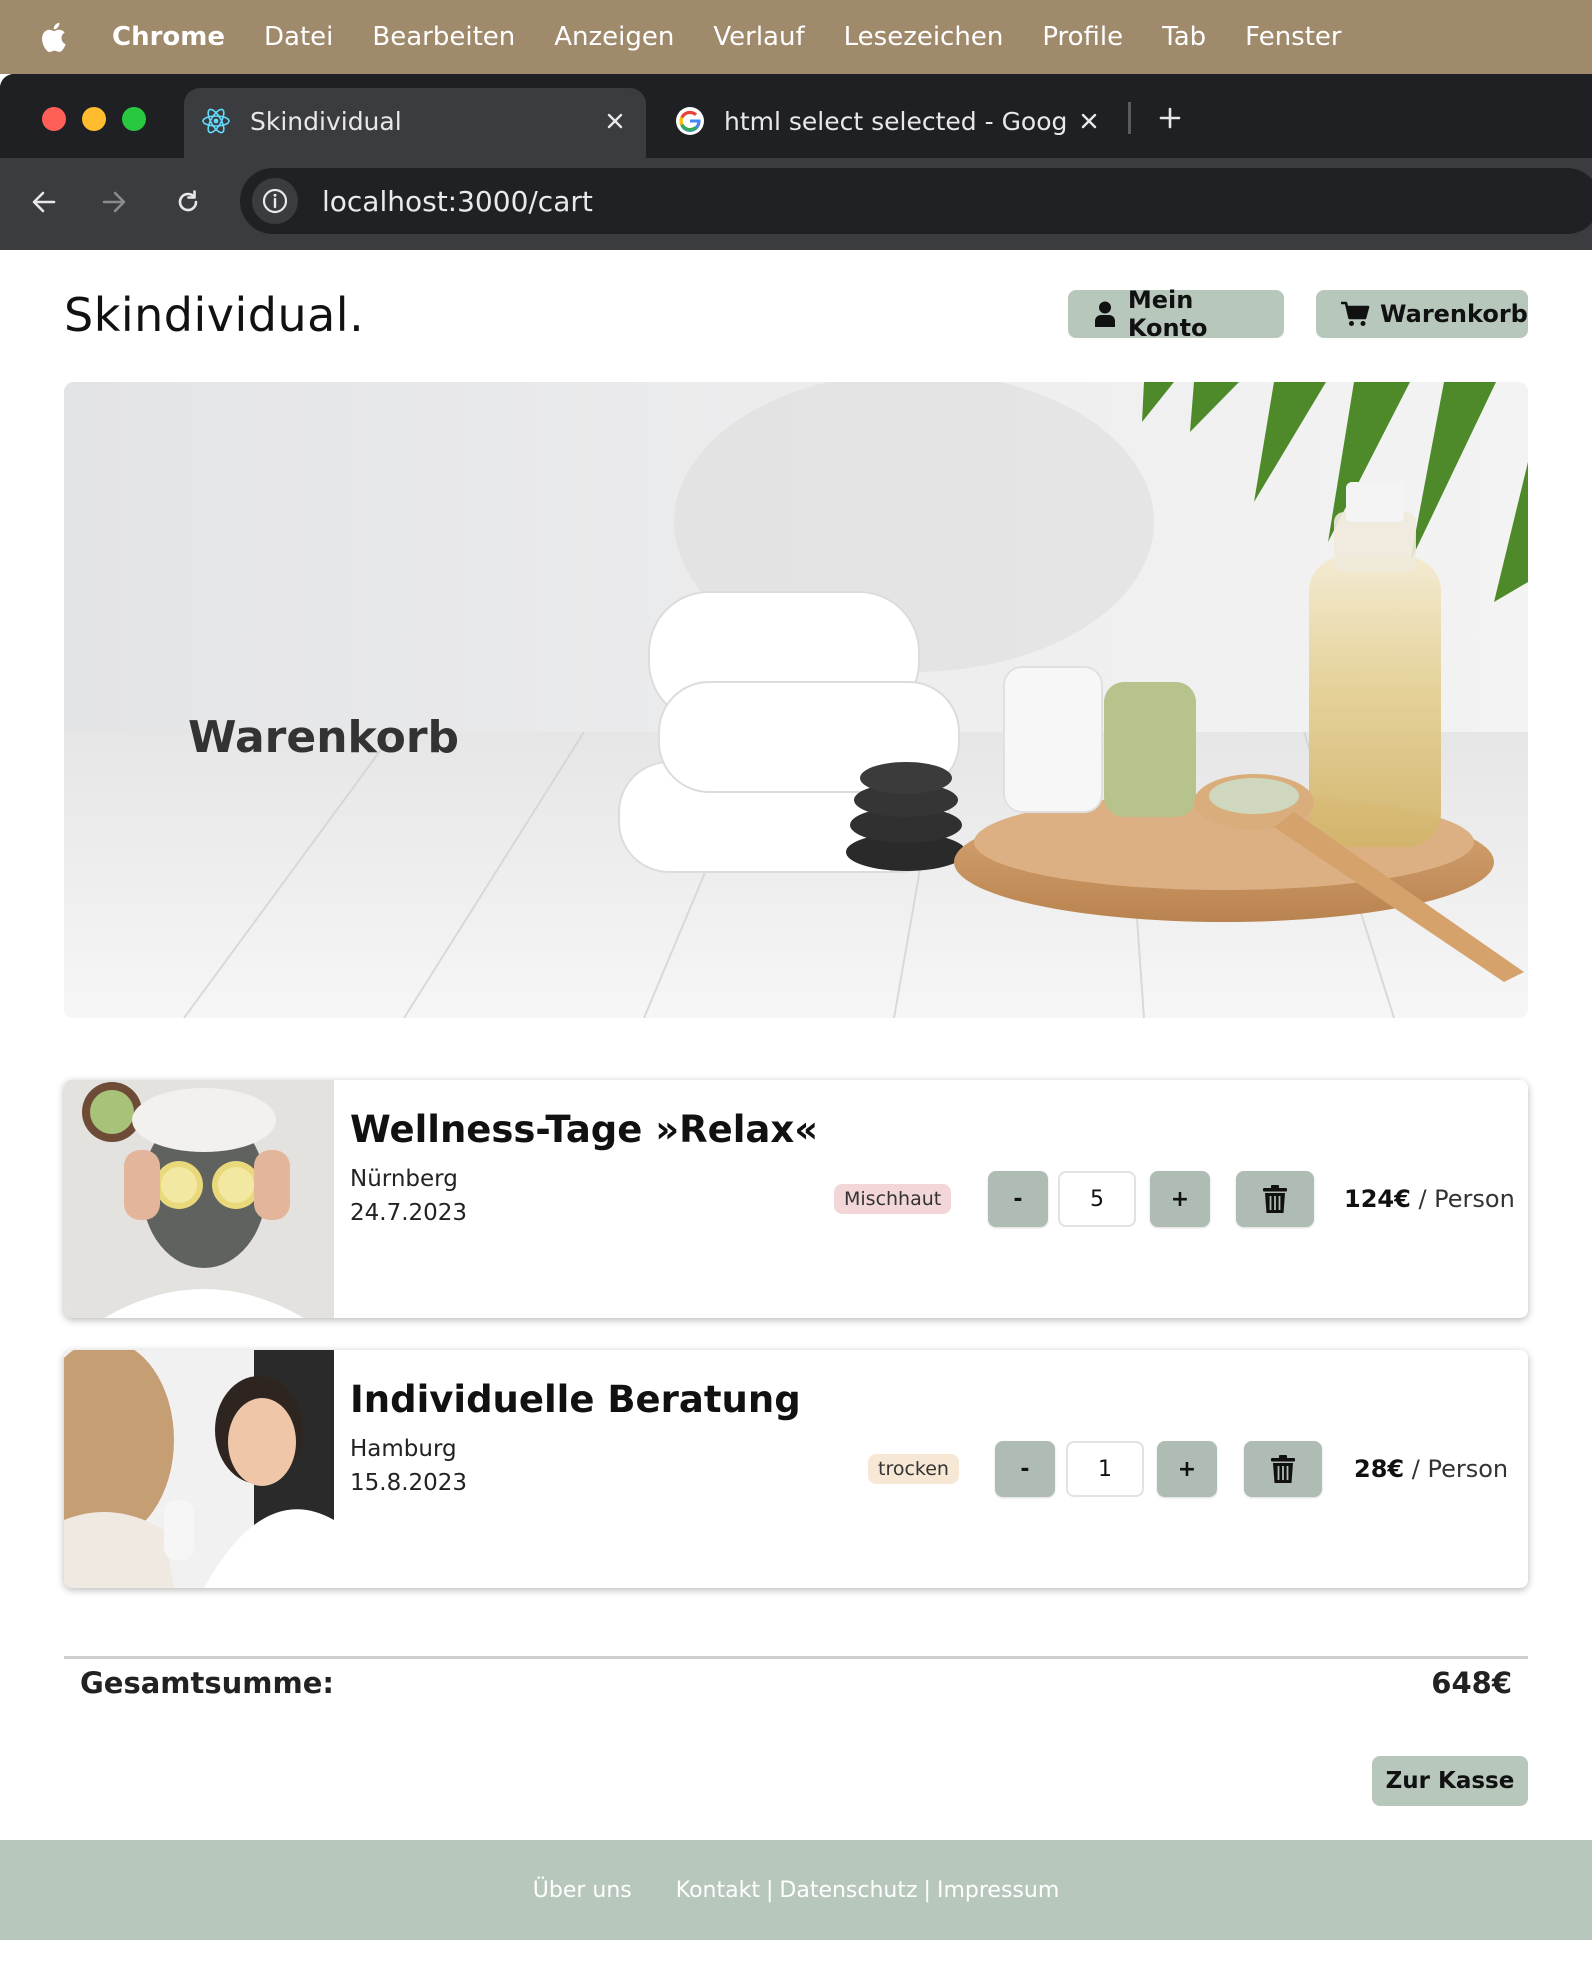 This screenshot has width=1592, height=1964. I want to click on item-name: Wellness-Tage »Relax«, so click(584, 1129).